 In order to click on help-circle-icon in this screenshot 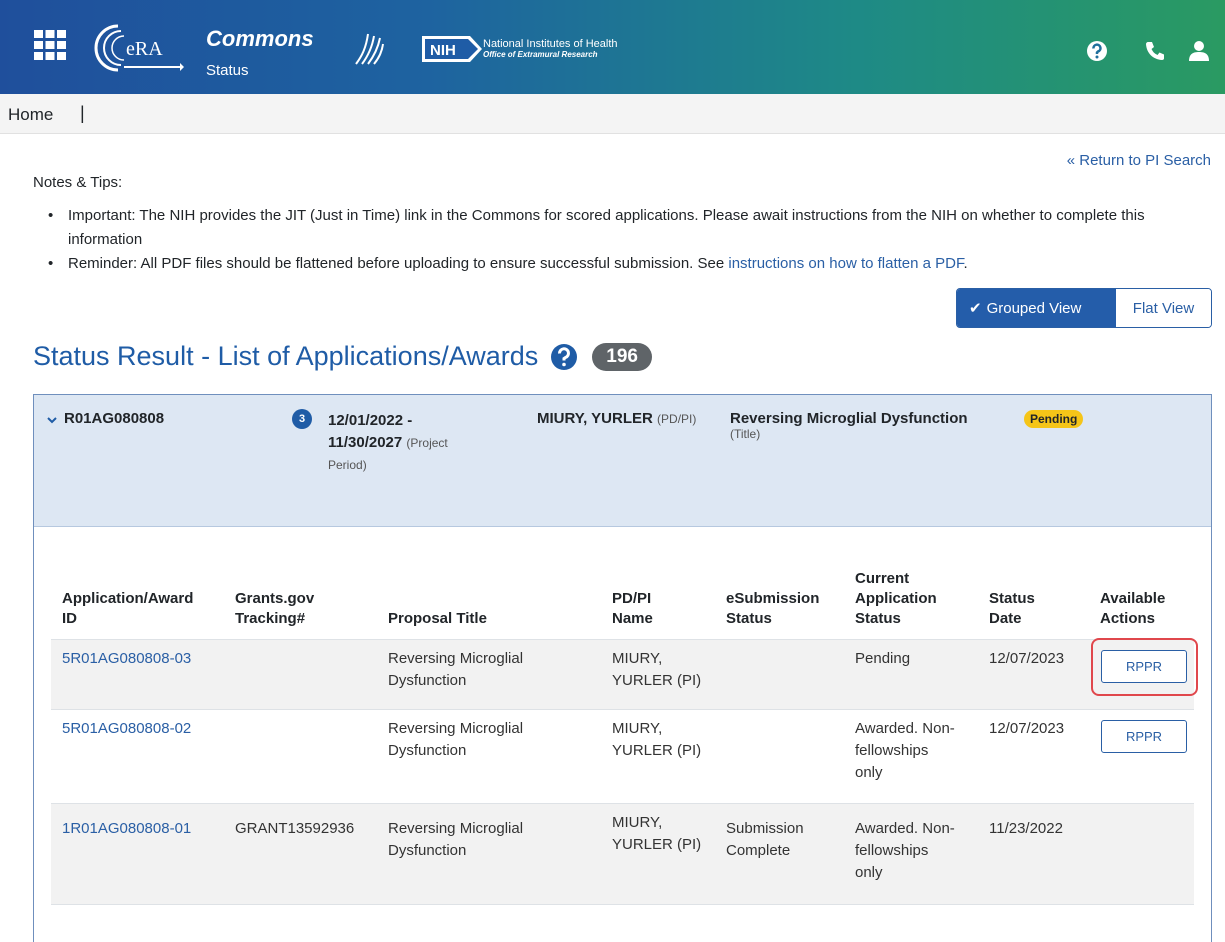, I will do `click(564, 357)`.